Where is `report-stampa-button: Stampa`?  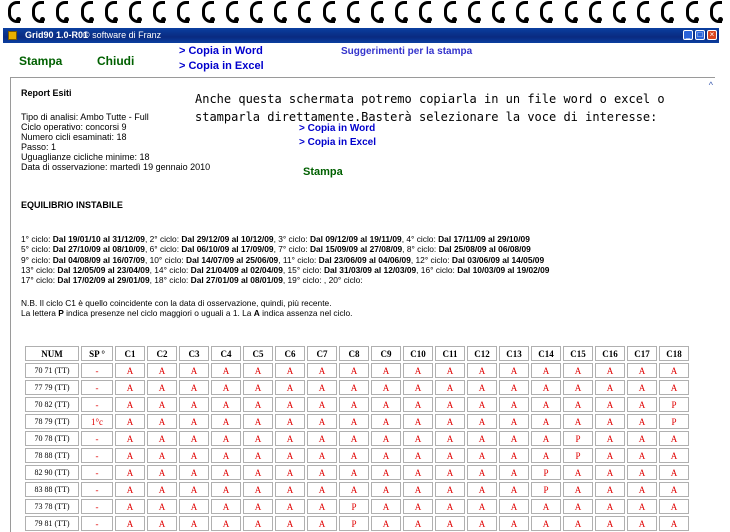
report-stampa-button: Stampa is located at coordinates (323, 172).